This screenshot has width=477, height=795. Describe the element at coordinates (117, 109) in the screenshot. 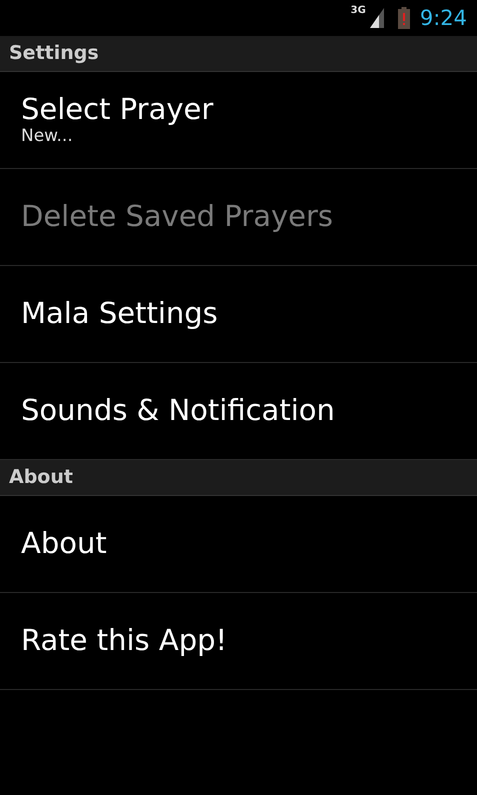

I see `preference-title: Select Prayer` at that location.